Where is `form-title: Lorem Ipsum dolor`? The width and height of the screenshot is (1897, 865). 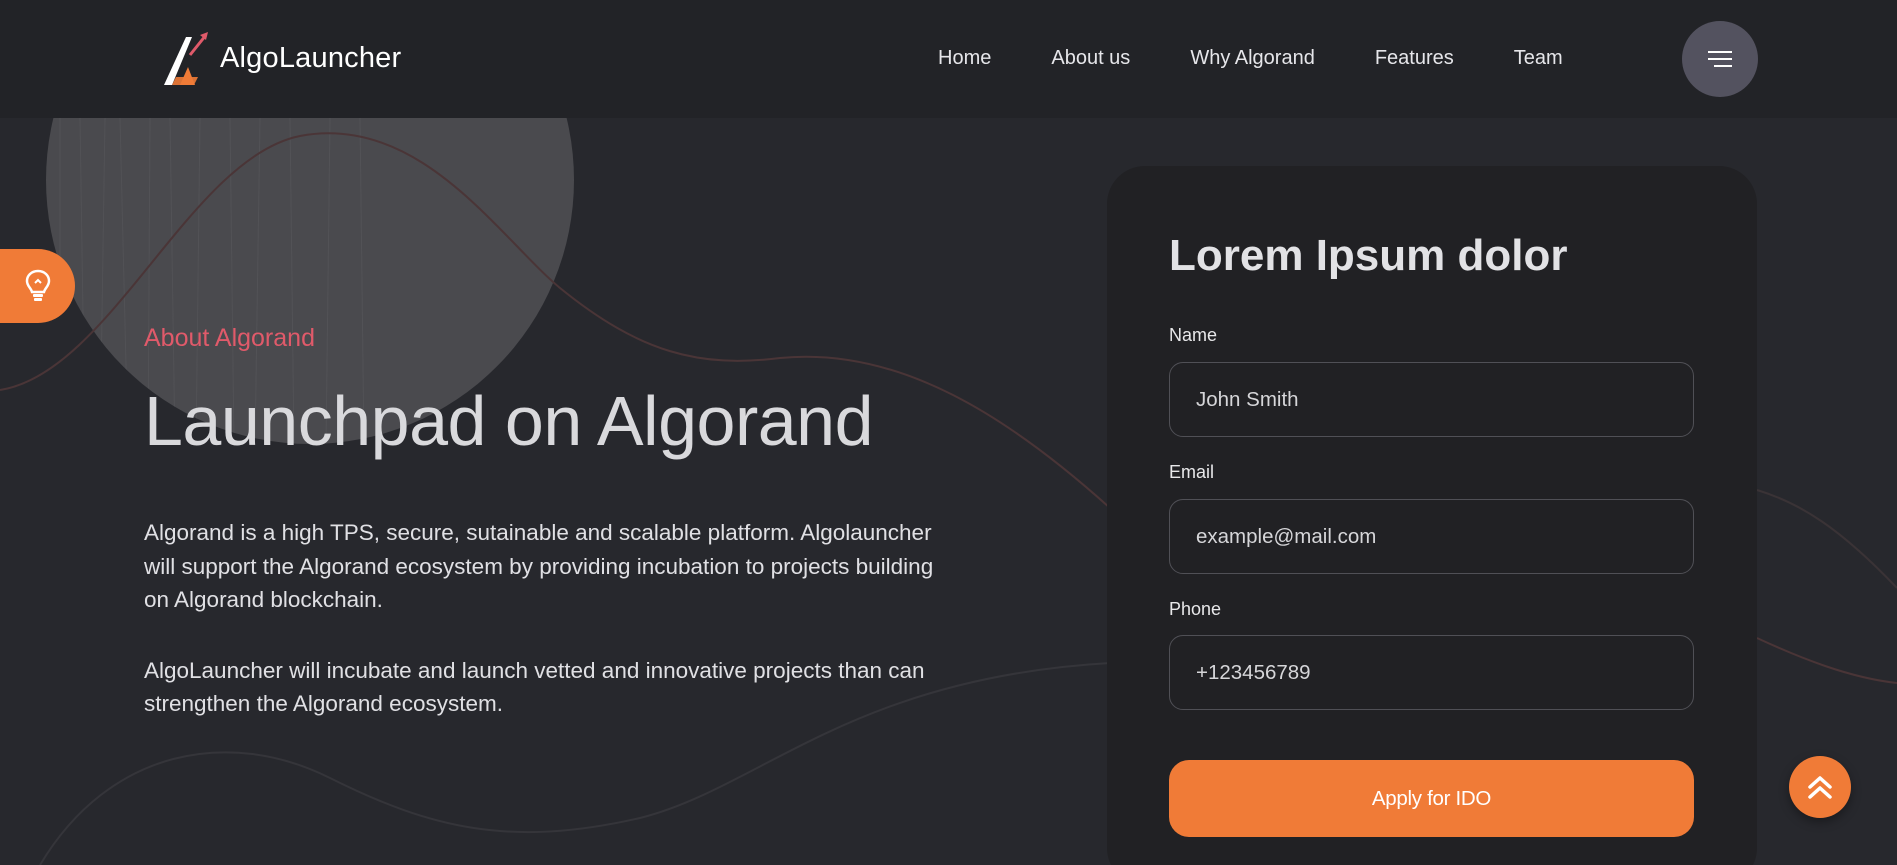
form-title: Lorem Ipsum dolor is located at coordinates (1368, 255).